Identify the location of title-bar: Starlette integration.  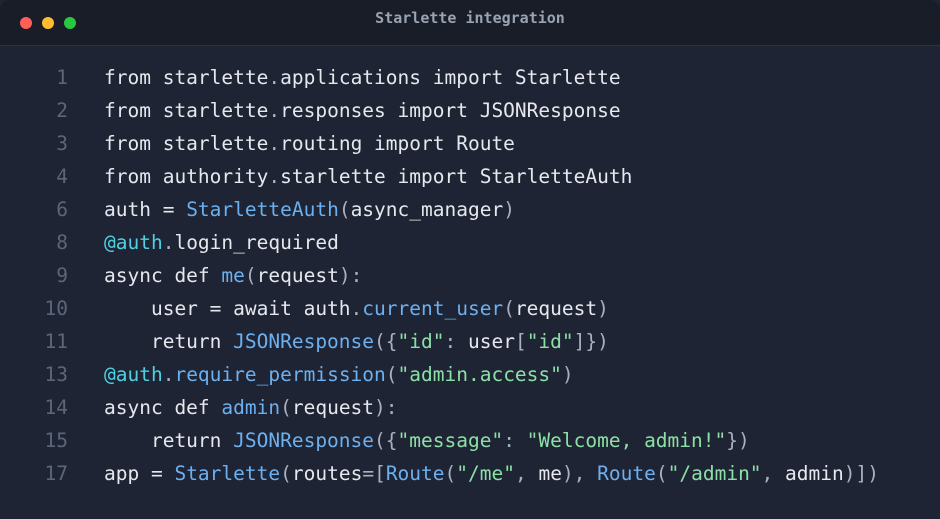
(470, 23).